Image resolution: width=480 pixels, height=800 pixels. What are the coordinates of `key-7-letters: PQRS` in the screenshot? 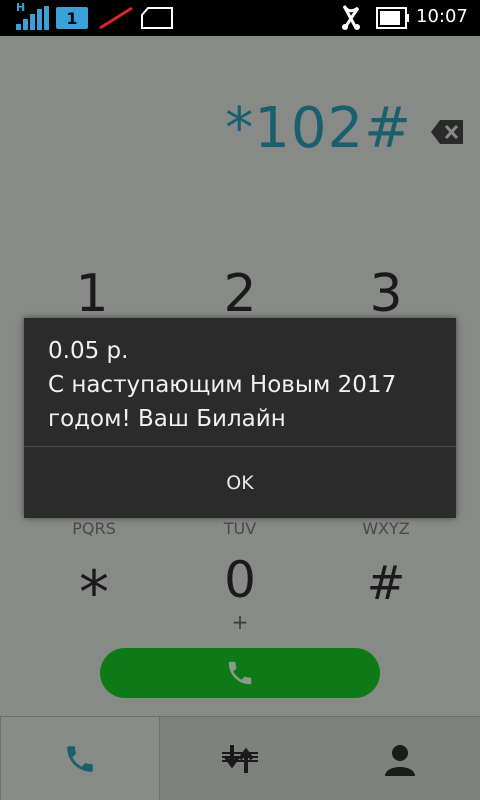 It's located at (94, 528).